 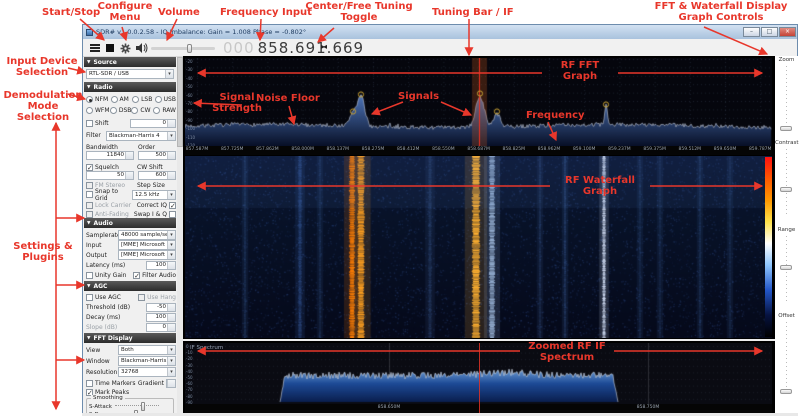 What do you see at coordinates (89, 185) in the screenshot?
I see `fm-stereo-checkbox` at bounding box center [89, 185].